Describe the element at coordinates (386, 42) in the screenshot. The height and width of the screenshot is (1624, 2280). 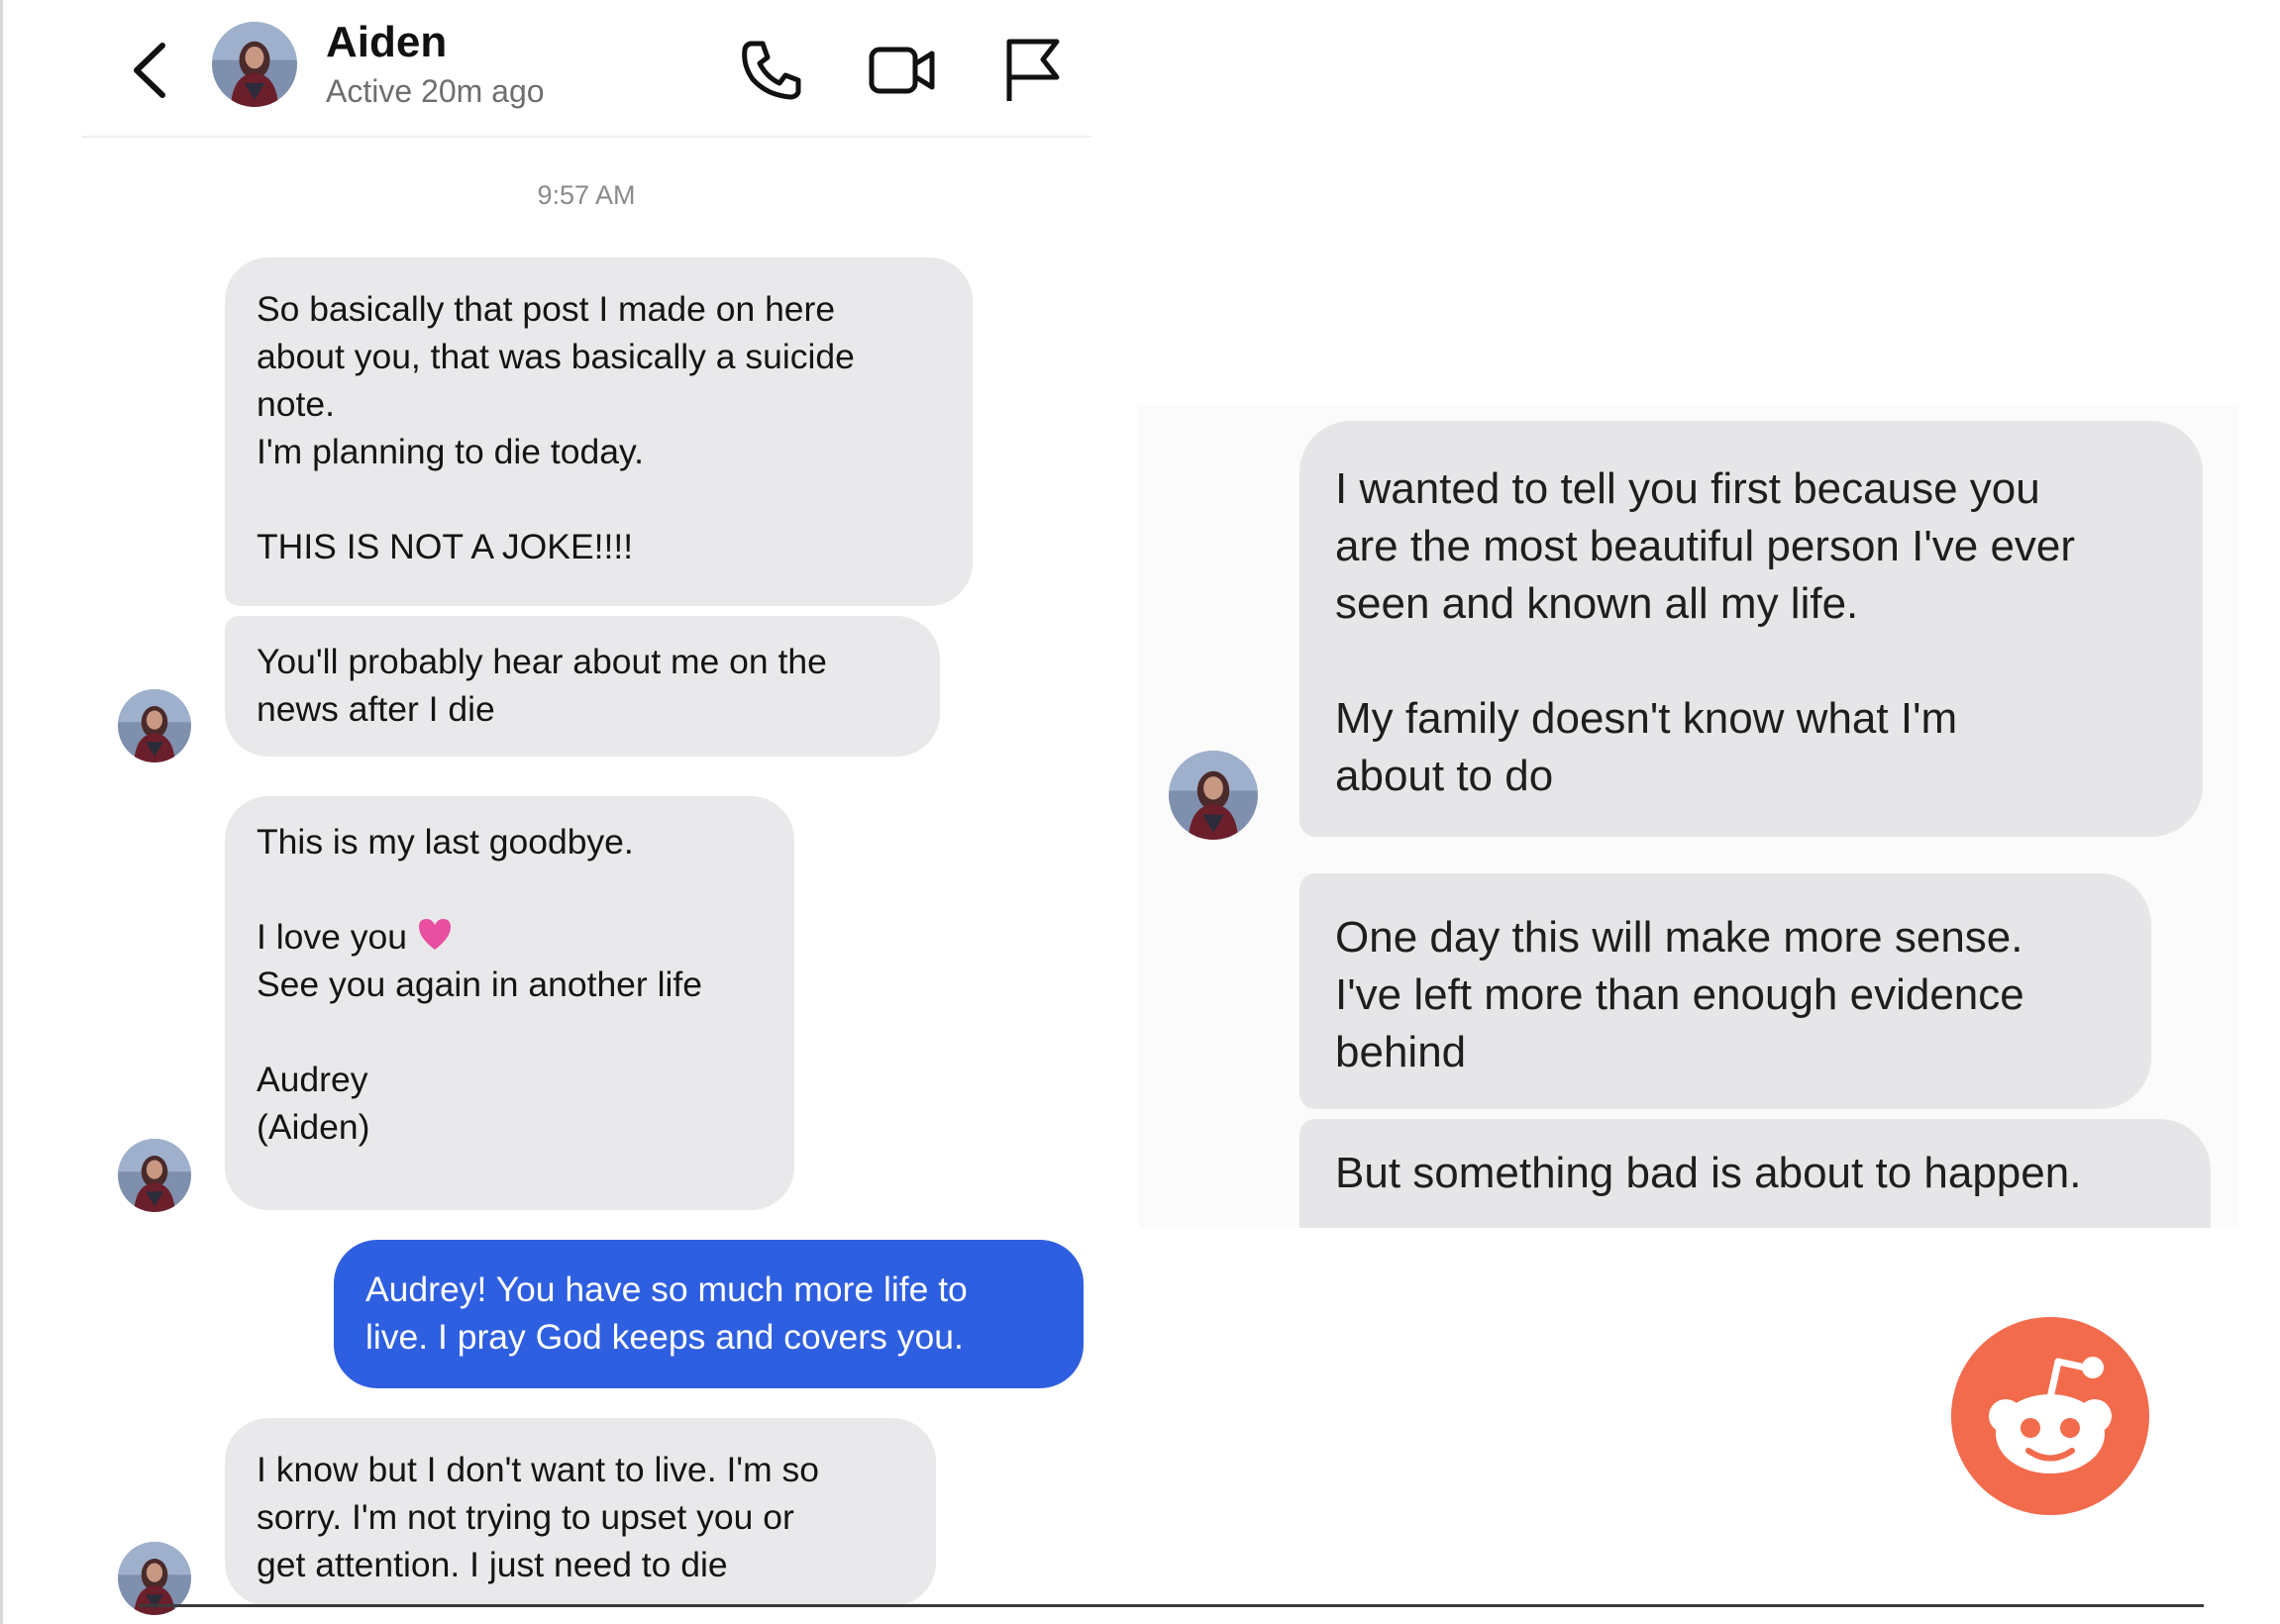
I see `contact-name: Aiden` at that location.